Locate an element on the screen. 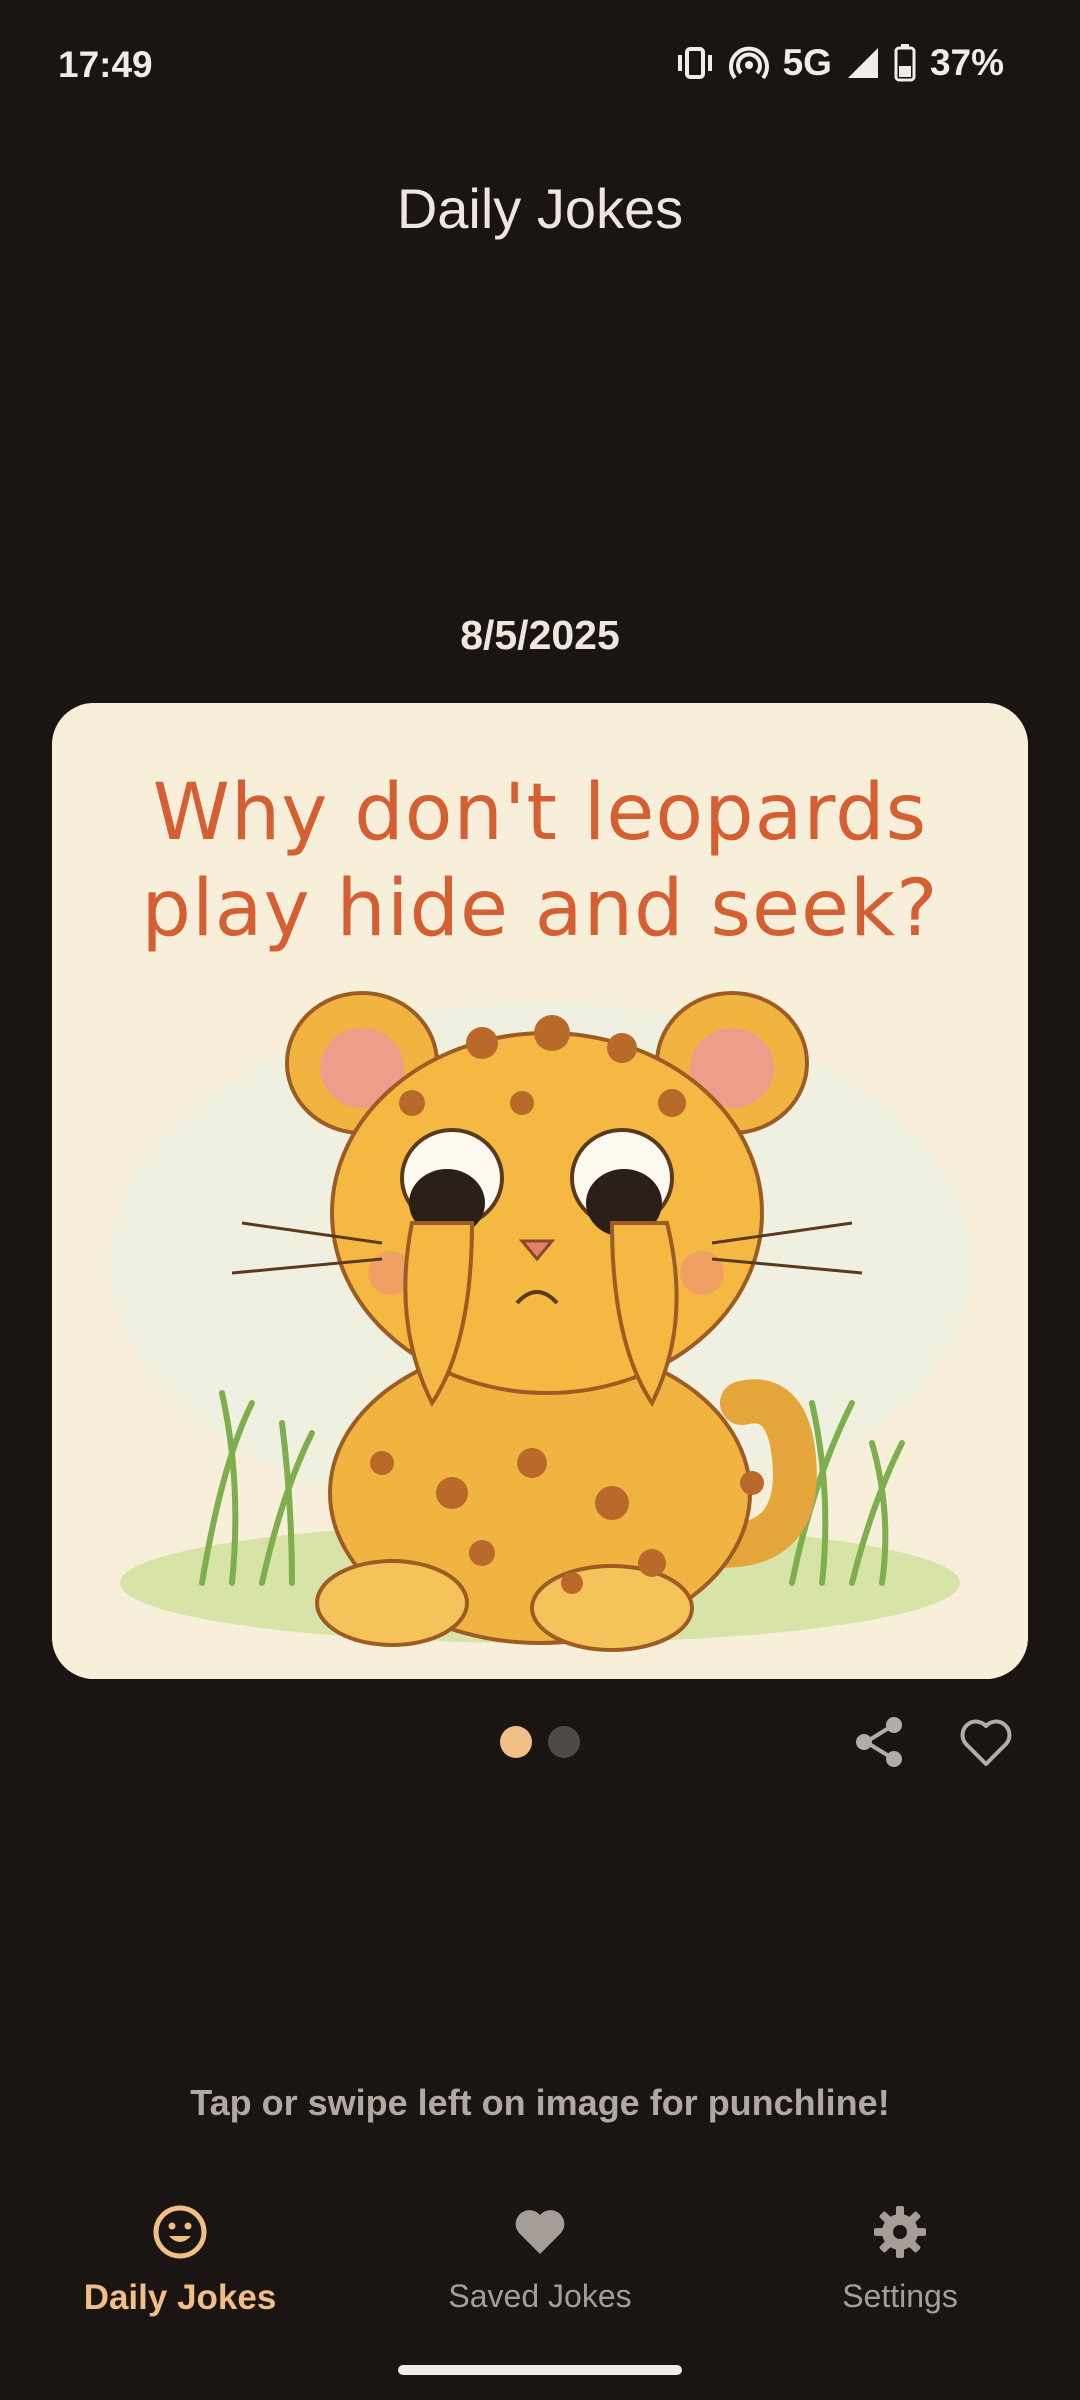 Image resolution: width=1080 pixels, height=2400 pixels. favorite-button is located at coordinates (986, 1742).